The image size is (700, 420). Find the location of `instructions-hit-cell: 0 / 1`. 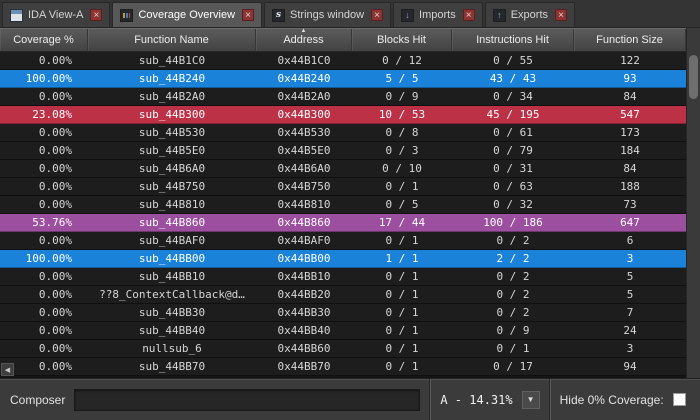

instructions-hit-cell: 0 / 1 is located at coordinates (513, 348).